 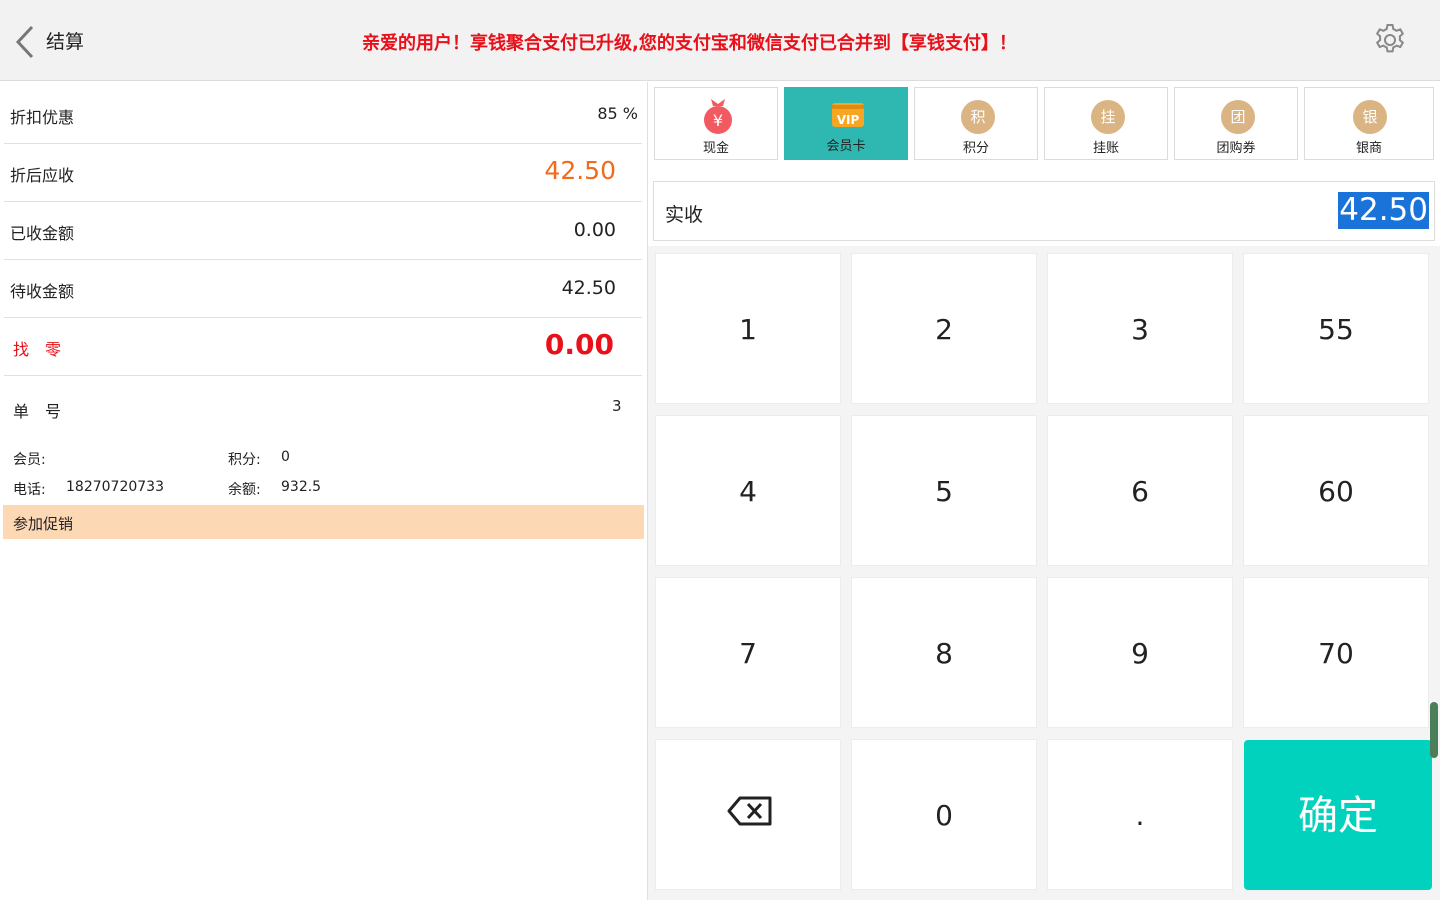 I want to click on credit-badge-icon: 挂, so click(x=1108, y=117).